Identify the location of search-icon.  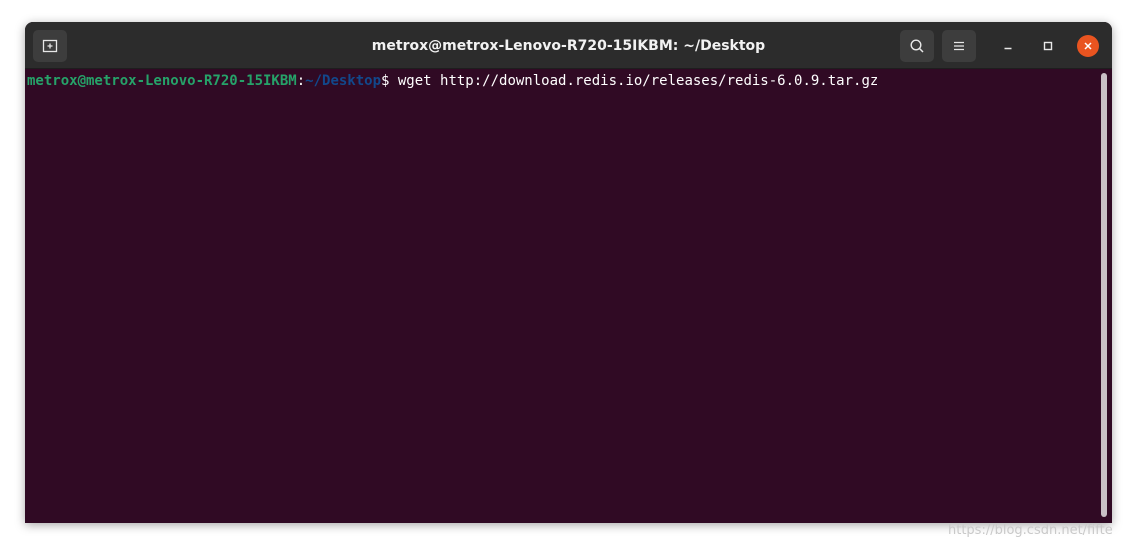
(917, 46).